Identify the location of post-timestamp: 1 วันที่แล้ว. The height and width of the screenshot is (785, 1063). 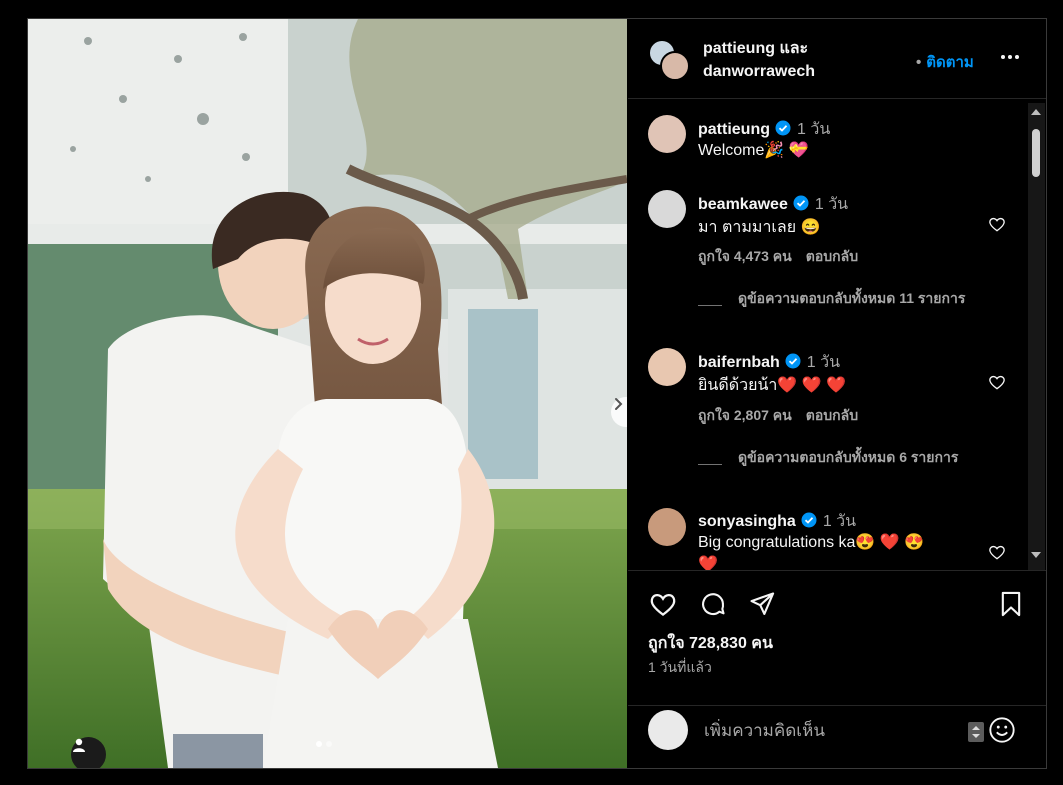
(680, 668).